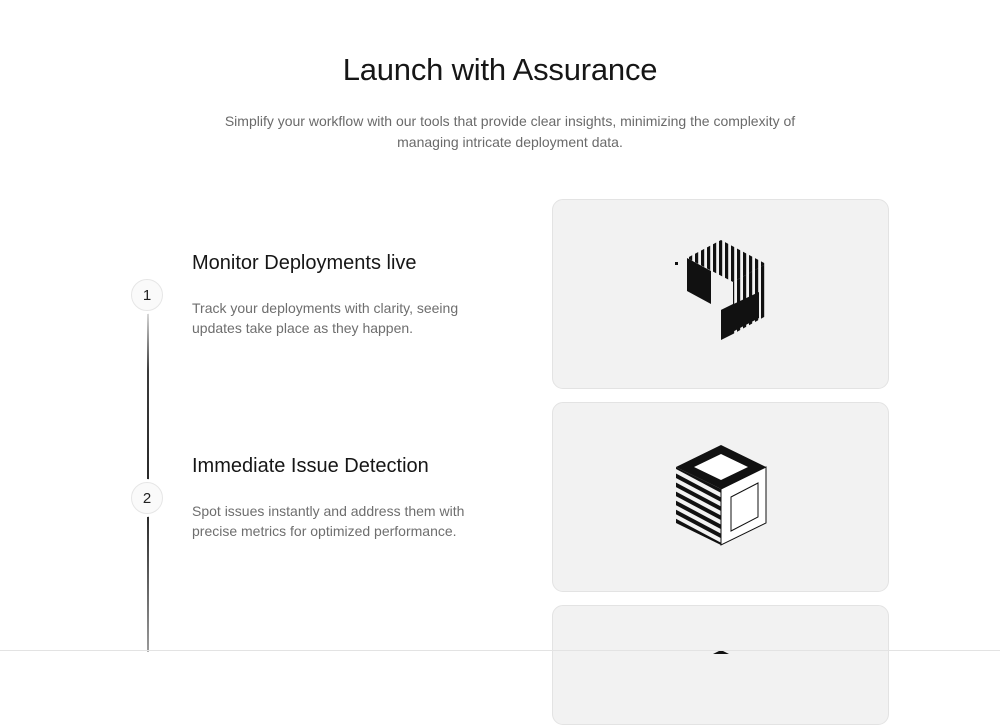 The width and height of the screenshot is (1000, 725). Describe the element at coordinates (720, 290) in the screenshot. I see `striped-cube-shell-icon` at that location.